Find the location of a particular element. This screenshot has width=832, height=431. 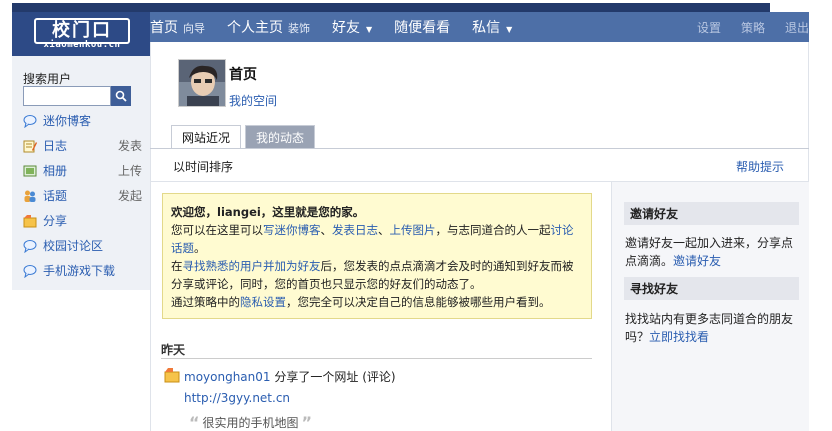

welcome-text: 在 is located at coordinates (177, 266).